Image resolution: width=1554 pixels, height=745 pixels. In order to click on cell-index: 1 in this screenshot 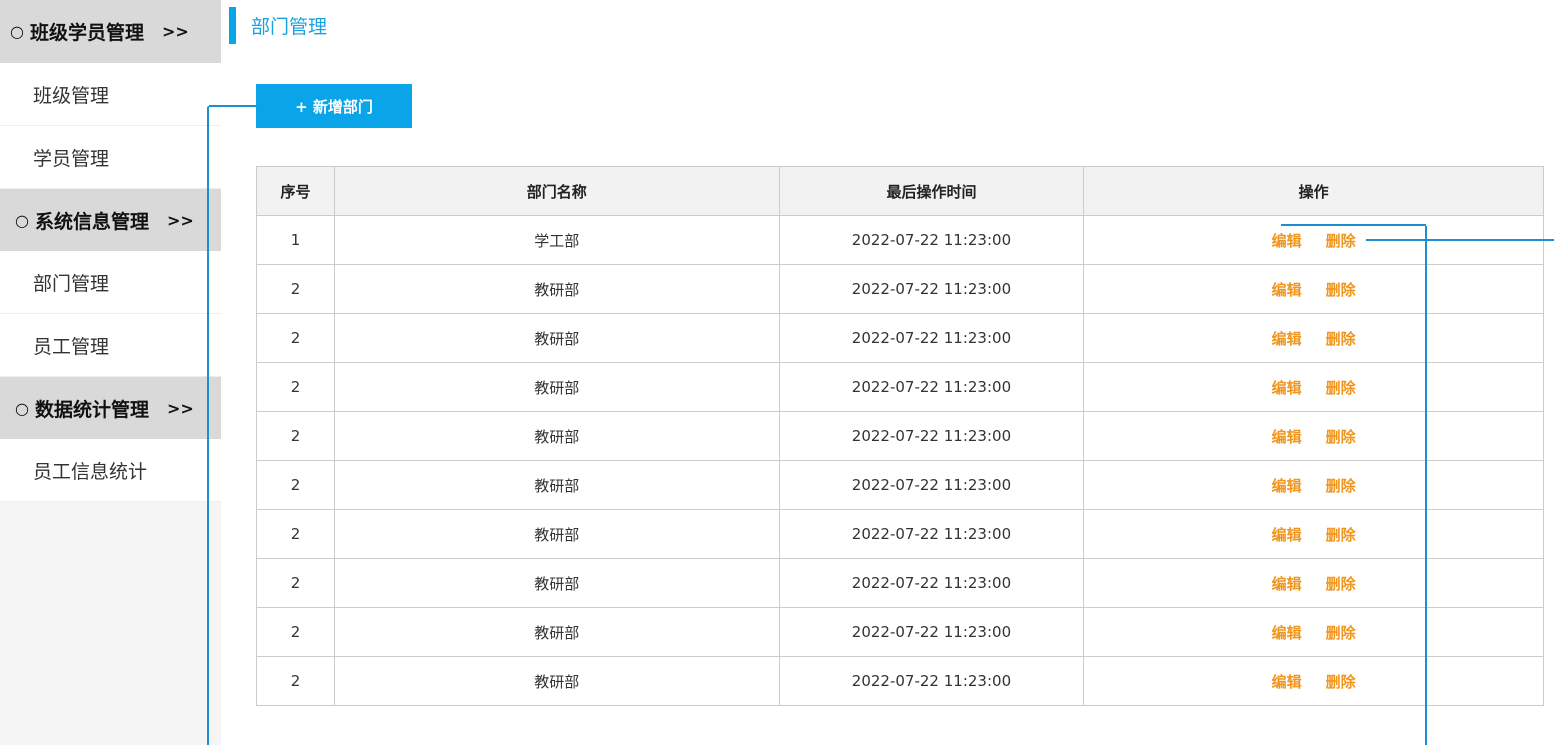, I will do `click(295, 240)`.